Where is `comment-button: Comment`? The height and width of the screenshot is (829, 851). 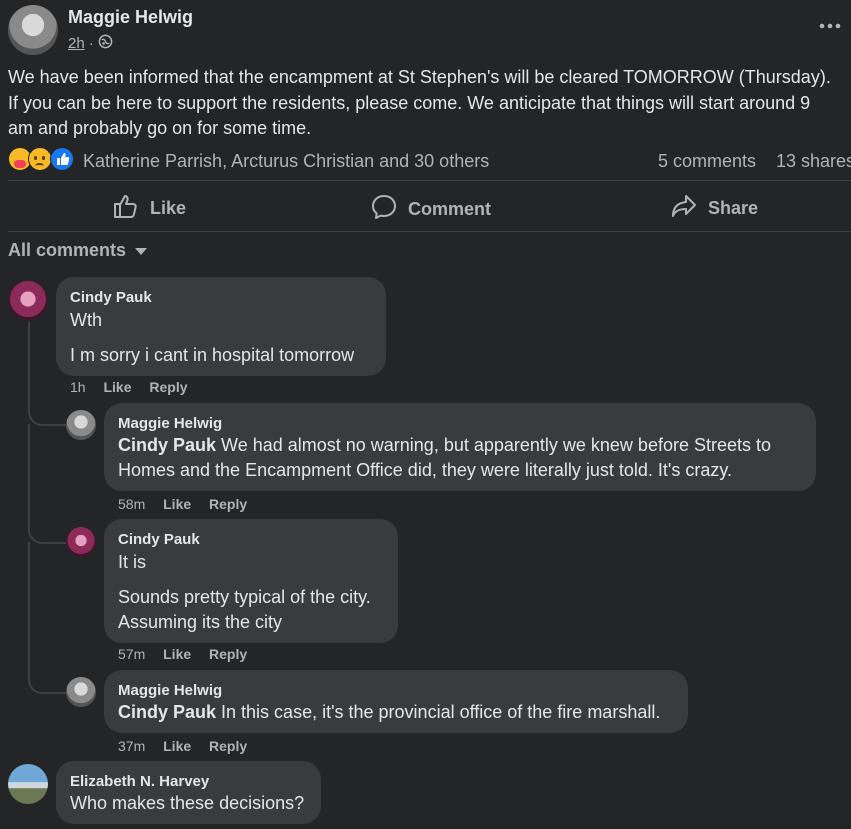
comment-button: Comment is located at coordinates (430, 209).